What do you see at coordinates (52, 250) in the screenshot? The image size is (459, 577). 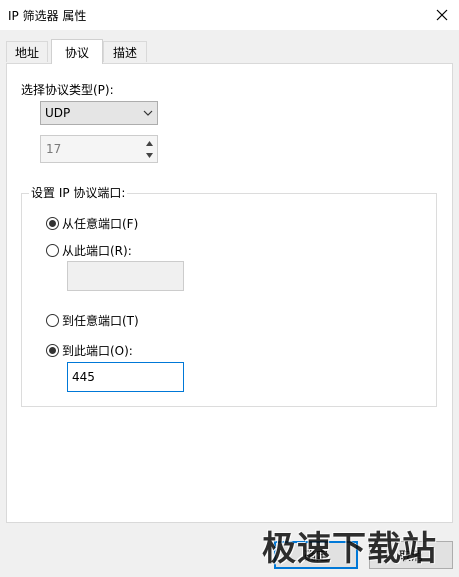 I see `radio-from-this-circle` at bounding box center [52, 250].